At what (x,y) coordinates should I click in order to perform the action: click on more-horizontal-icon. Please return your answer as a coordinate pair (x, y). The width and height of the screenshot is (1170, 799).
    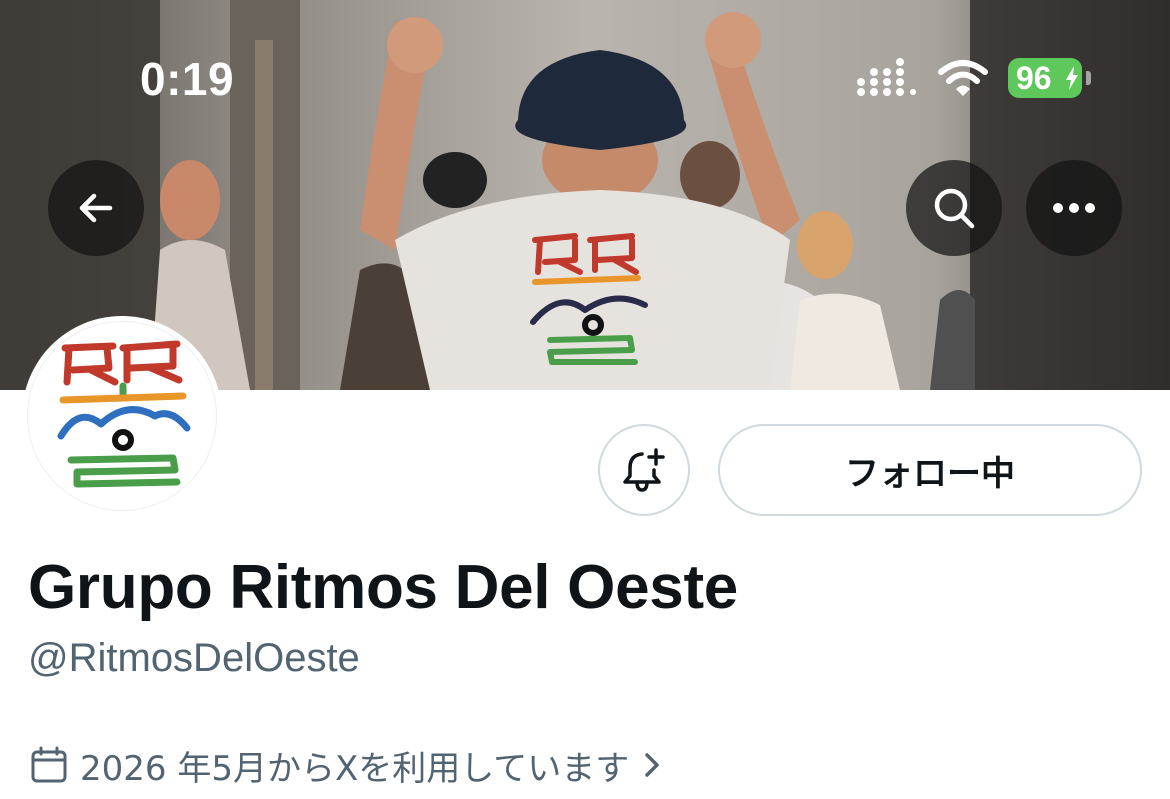
    Looking at the image, I should click on (1074, 208).